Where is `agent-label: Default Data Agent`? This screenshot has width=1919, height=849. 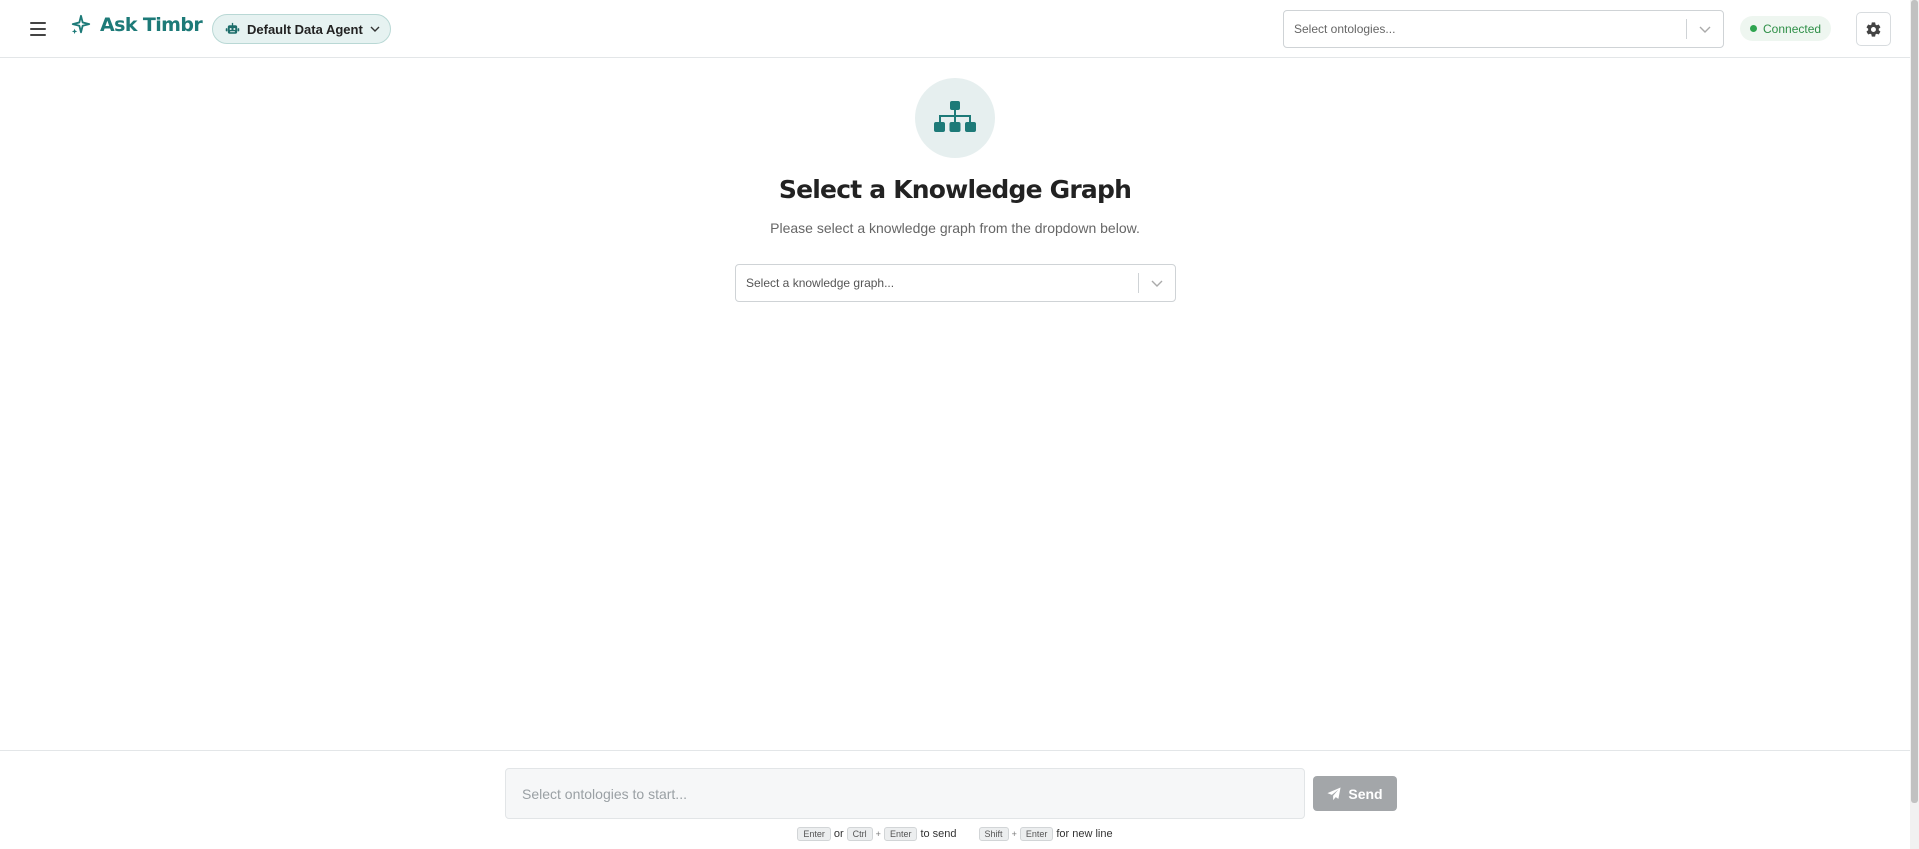
agent-label: Default Data Agent is located at coordinates (305, 29).